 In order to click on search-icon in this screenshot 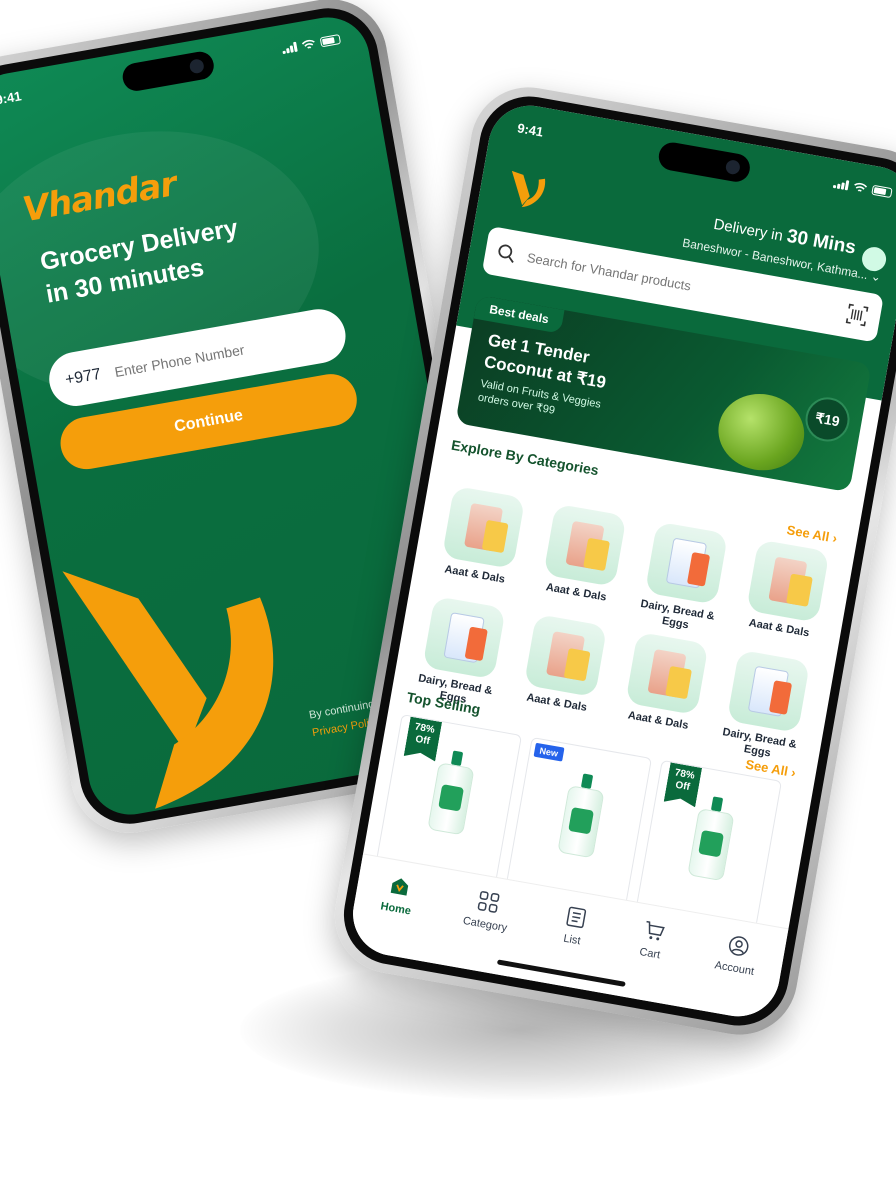, I will do `click(506, 253)`.